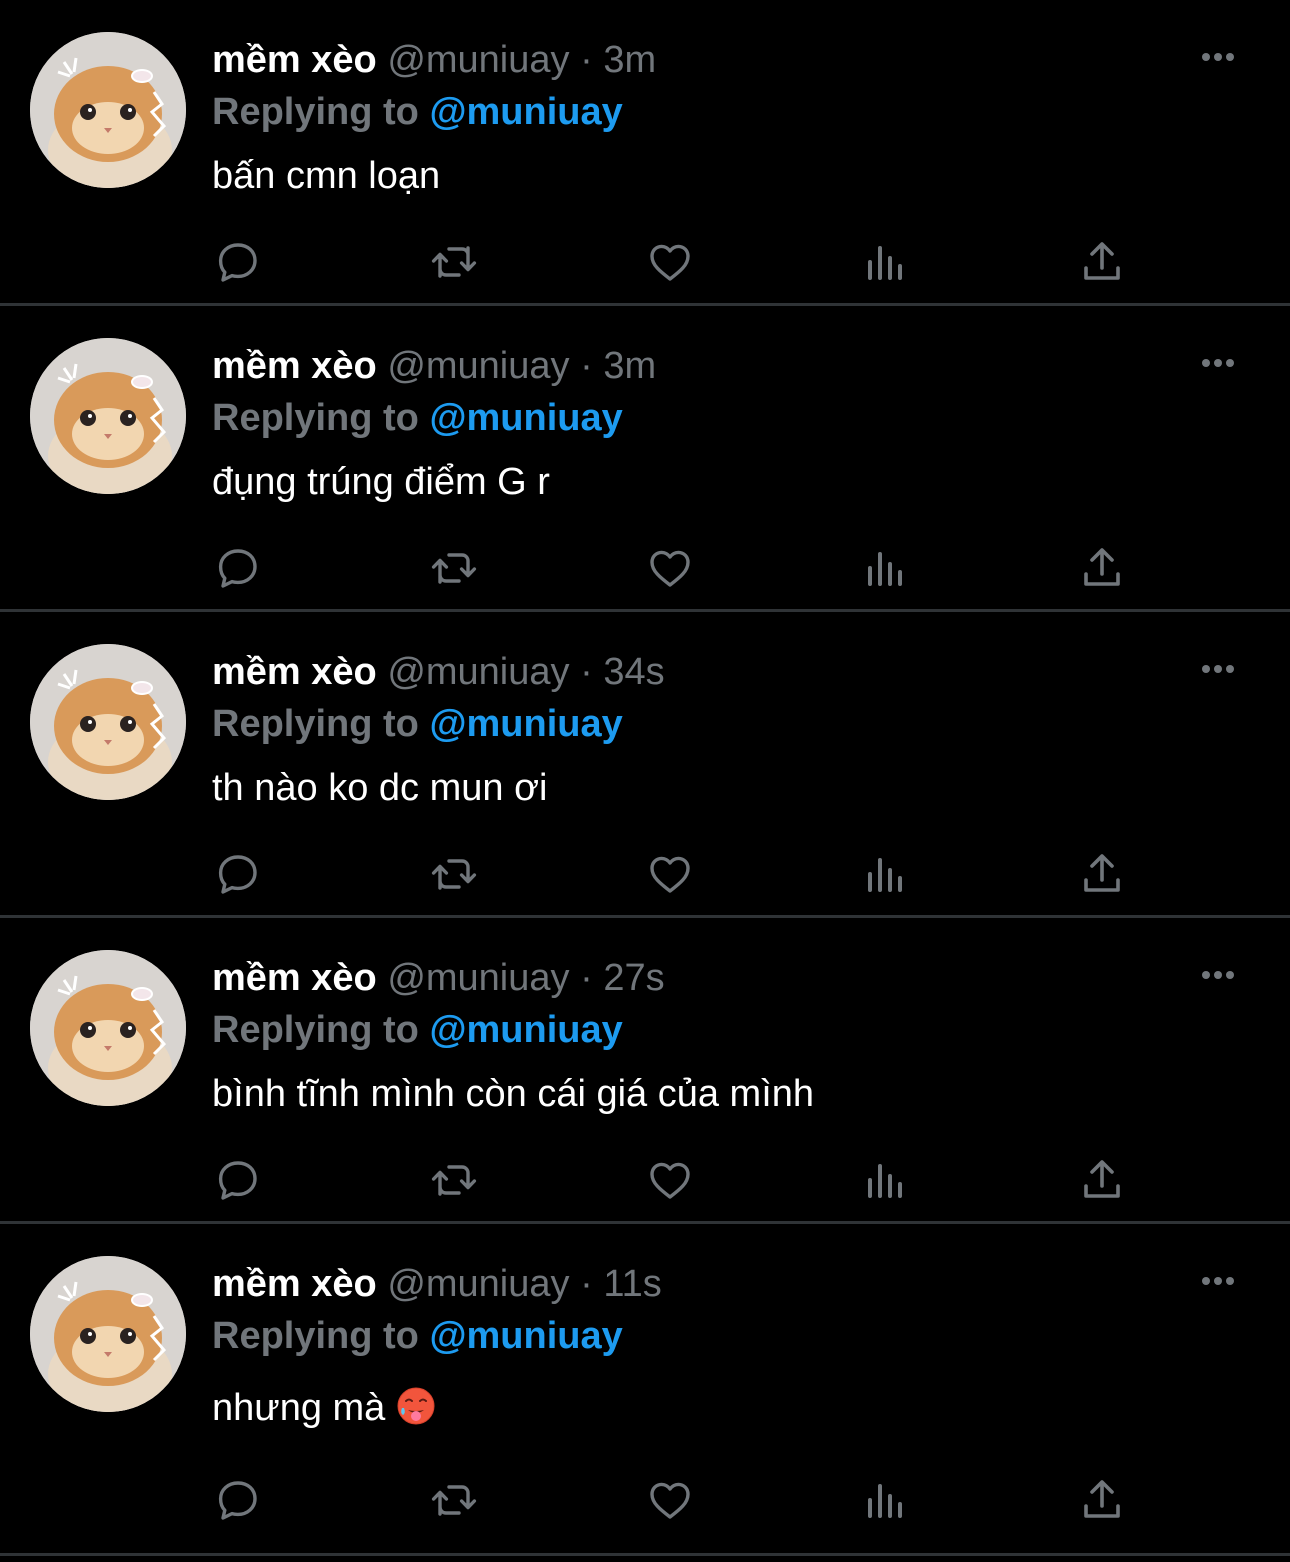  I want to click on tweet-text: bình tĩnh mình còn cái giá của mình, so click(711, 1094).